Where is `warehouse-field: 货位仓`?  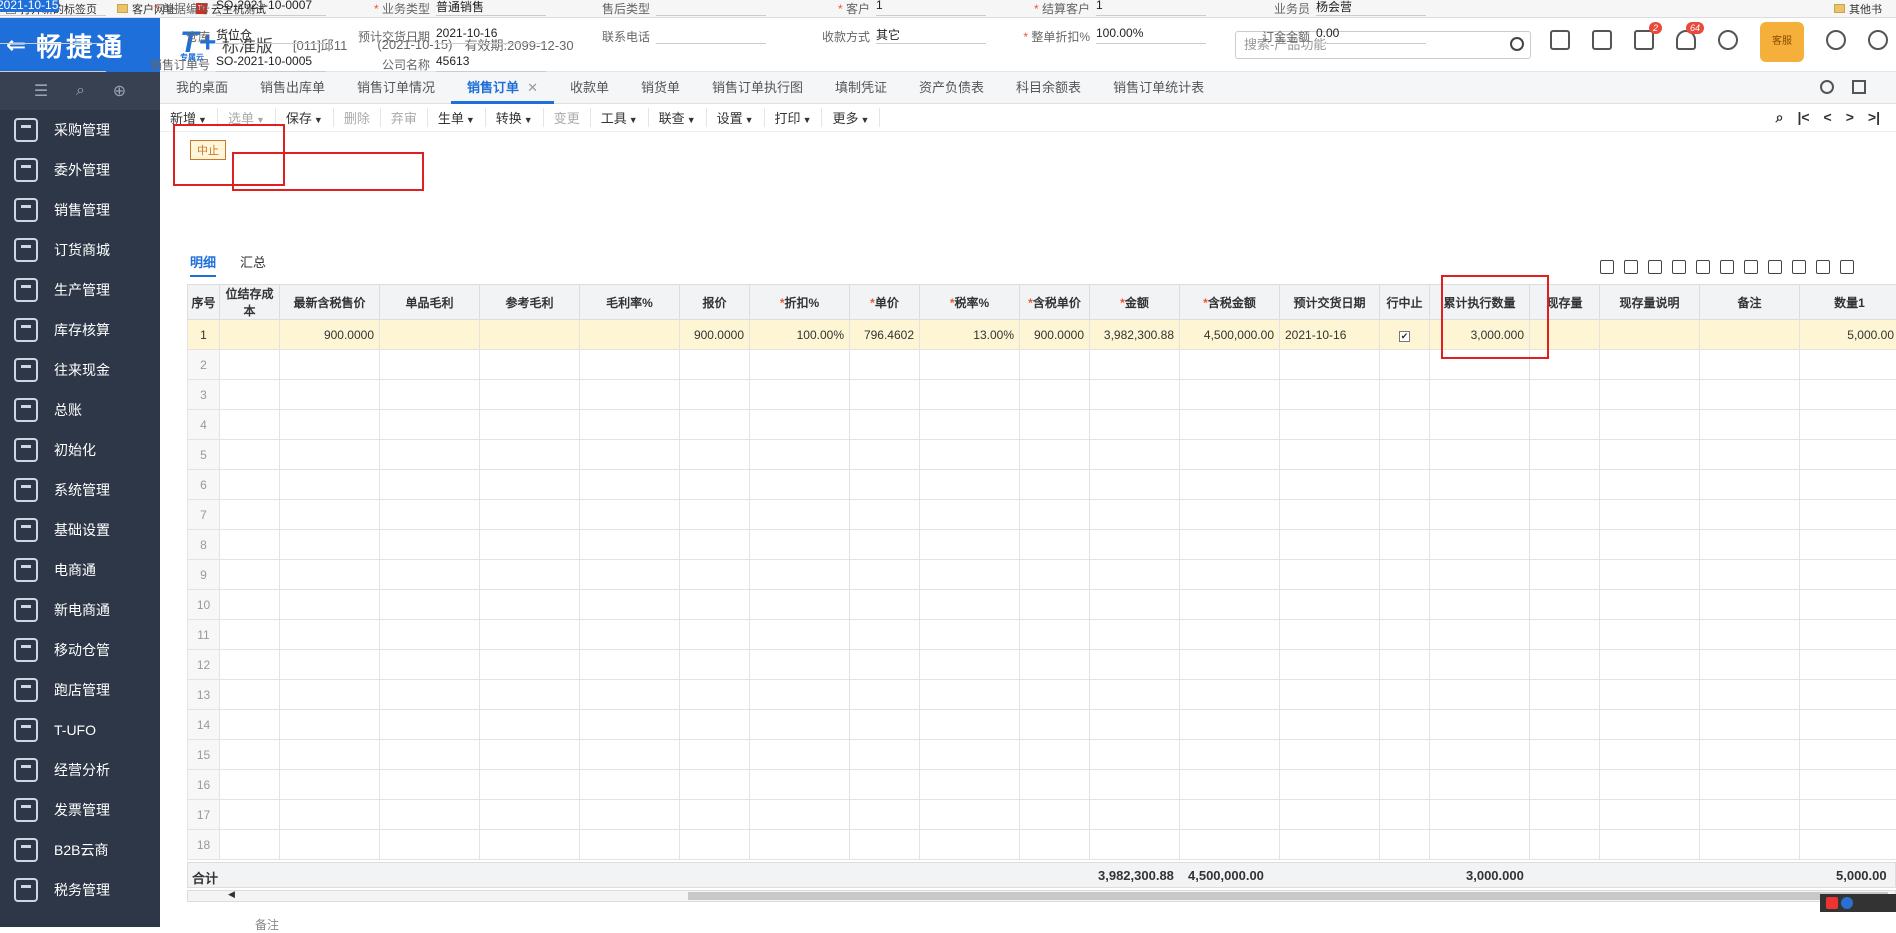 warehouse-field: 货位仓 is located at coordinates (271, 35).